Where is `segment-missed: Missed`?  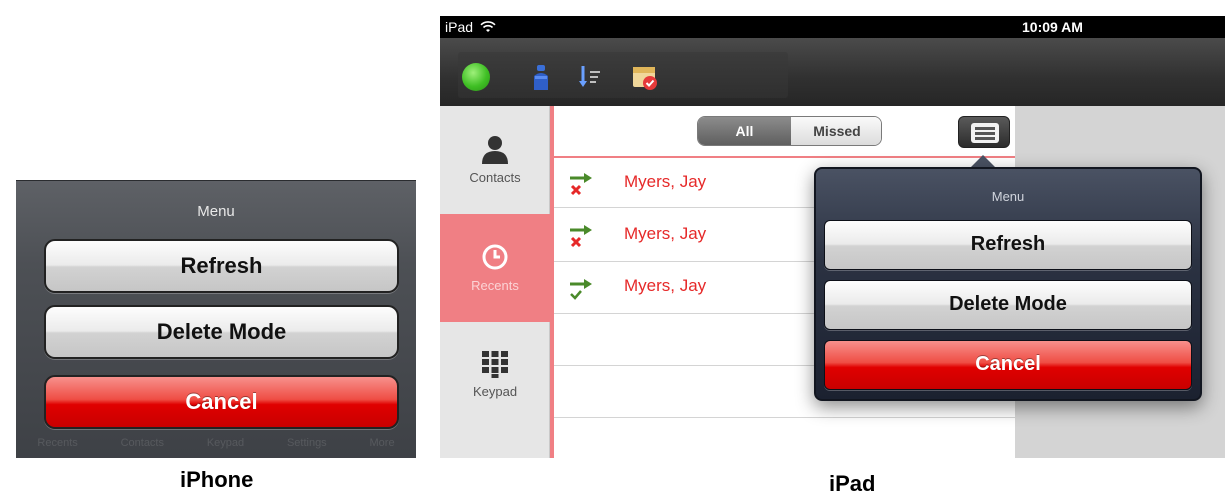 segment-missed: Missed is located at coordinates (836, 131).